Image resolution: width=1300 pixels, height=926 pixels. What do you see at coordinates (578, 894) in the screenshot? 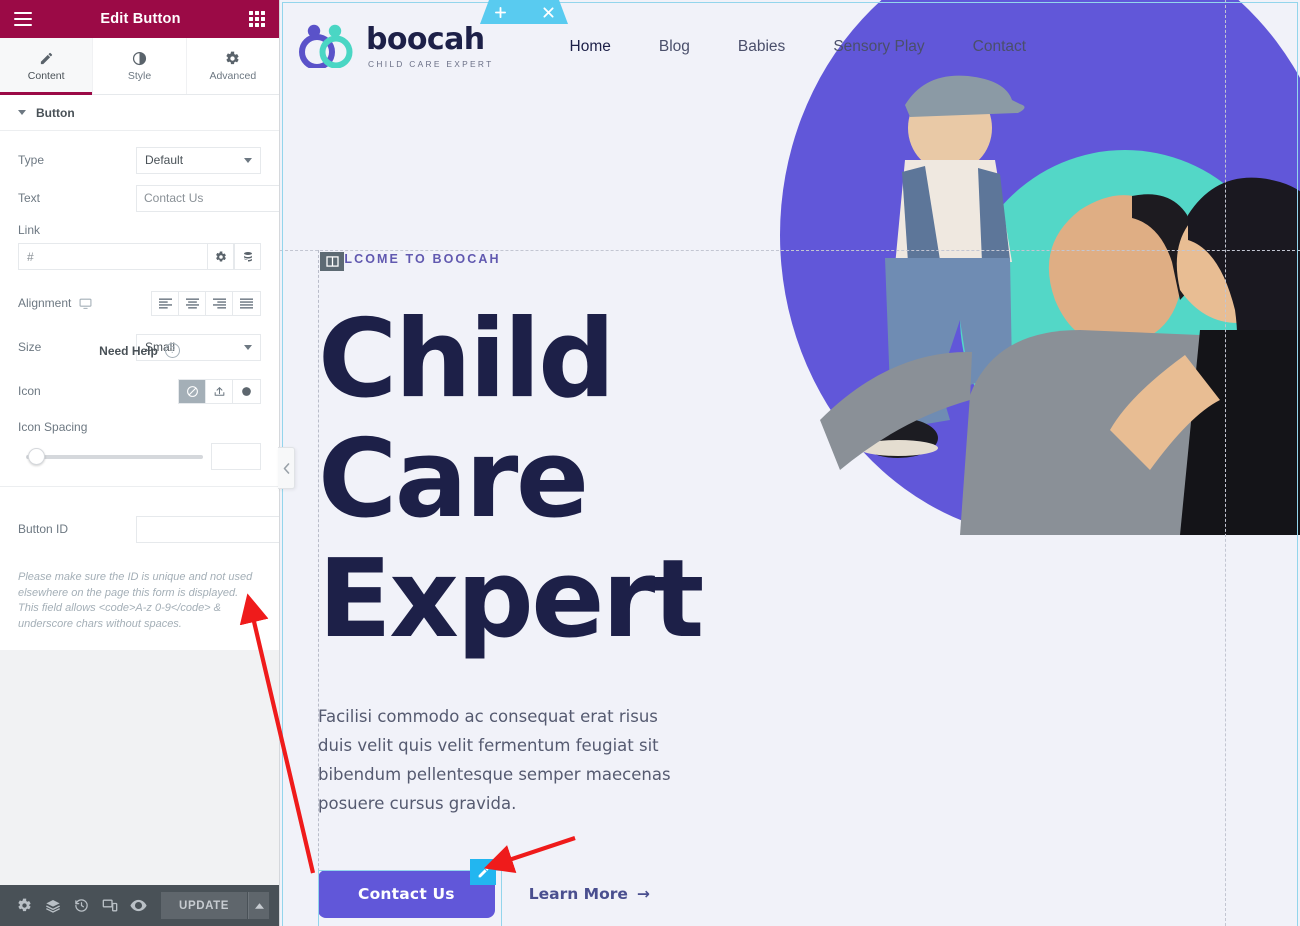
I see `learn-more-label: Learn More` at bounding box center [578, 894].